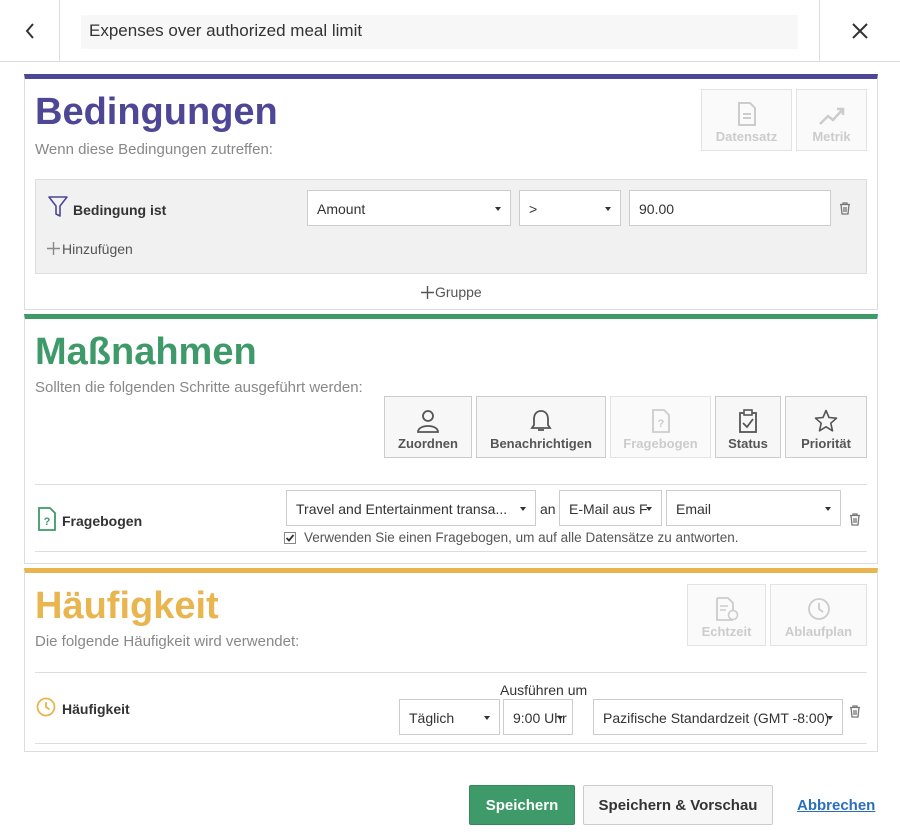 This screenshot has height=832, width=900. I want to click on doc-refresh-icon, so click(726, 609).